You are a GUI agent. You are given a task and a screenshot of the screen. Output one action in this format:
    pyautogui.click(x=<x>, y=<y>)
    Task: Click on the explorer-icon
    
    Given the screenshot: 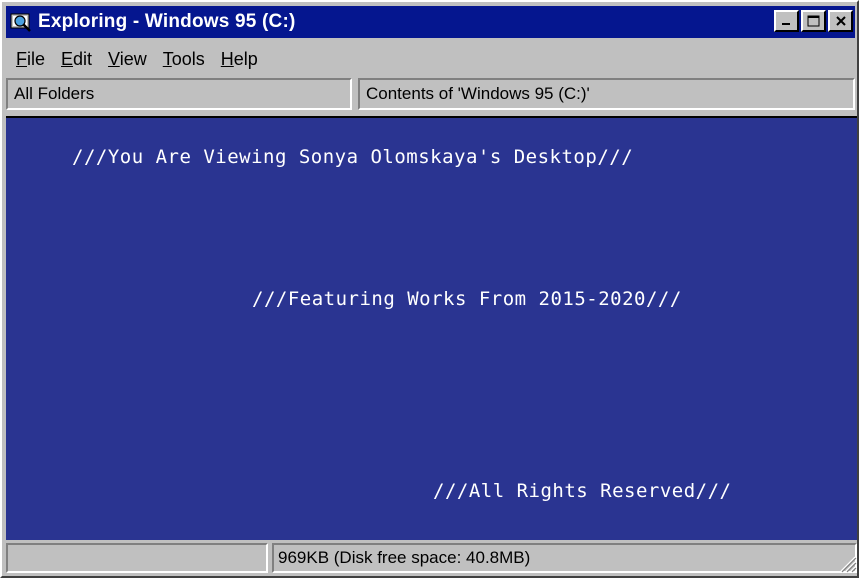 What is the action you would take?
    pyautogui.click(x=21, y=22)
    